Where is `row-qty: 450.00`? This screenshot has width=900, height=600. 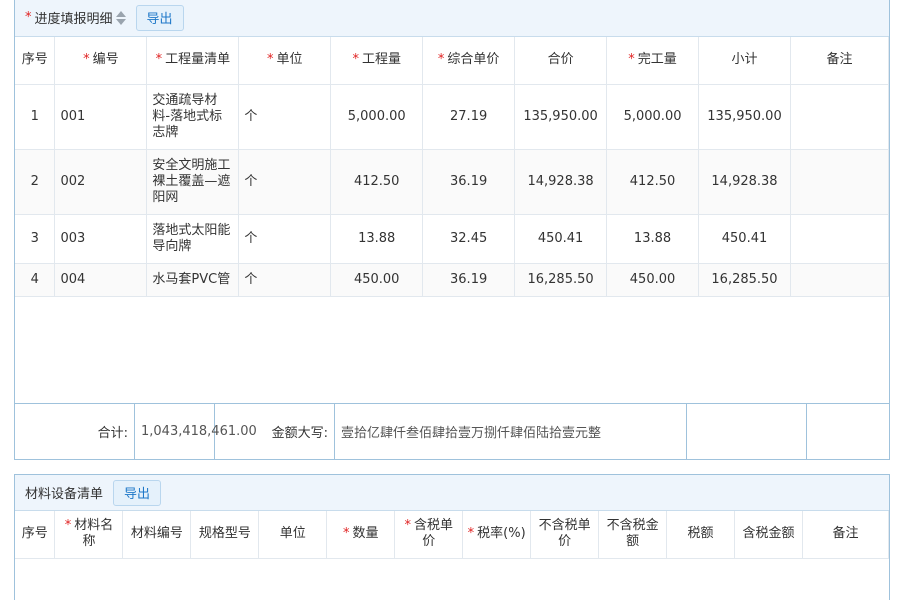 row-qty: 450.00 is located at coordinates (377, 280).